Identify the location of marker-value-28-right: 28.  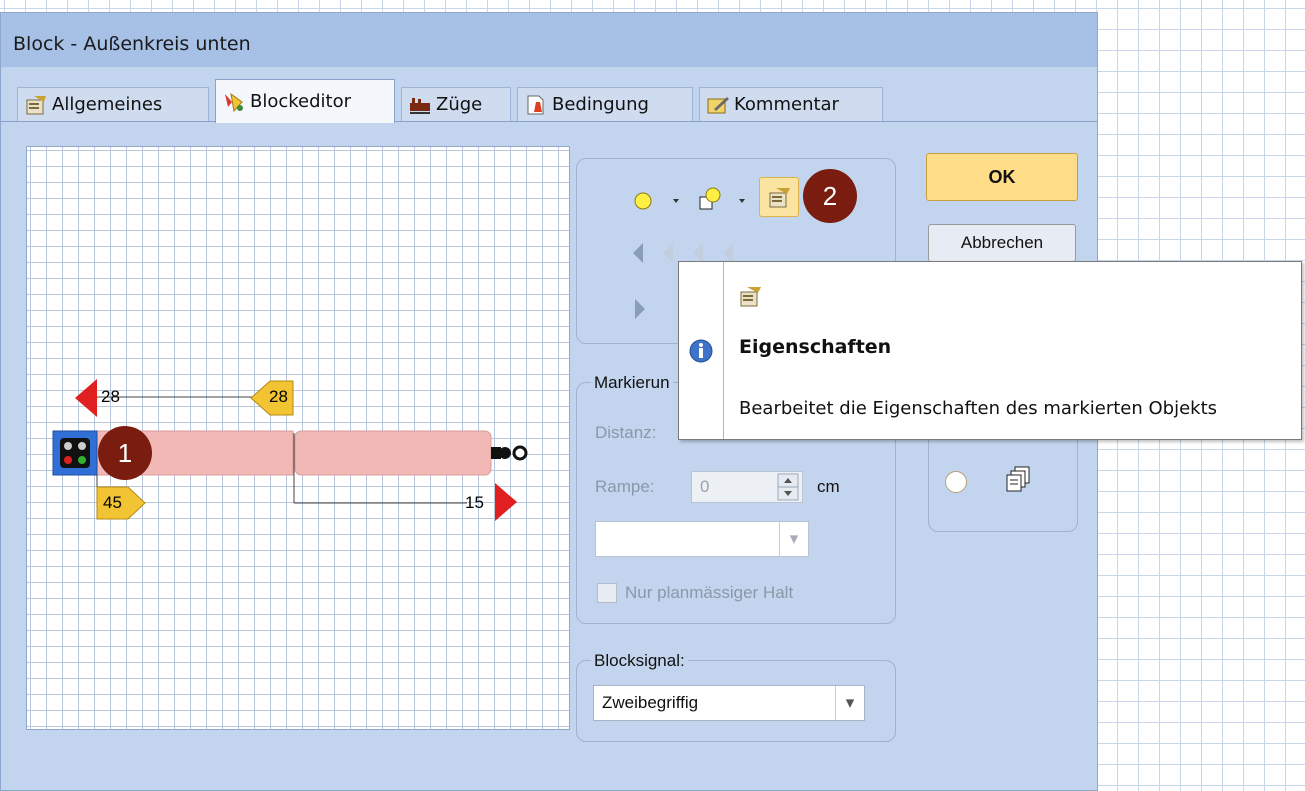
(278, 396).